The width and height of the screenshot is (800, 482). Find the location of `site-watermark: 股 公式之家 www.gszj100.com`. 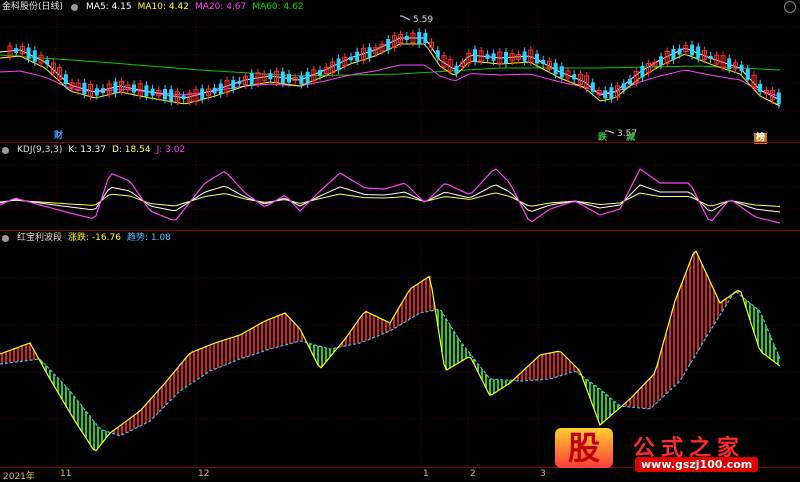

site-watermark: 股 公式之家 www.gszj100.com is located at coordinates (670, 452).